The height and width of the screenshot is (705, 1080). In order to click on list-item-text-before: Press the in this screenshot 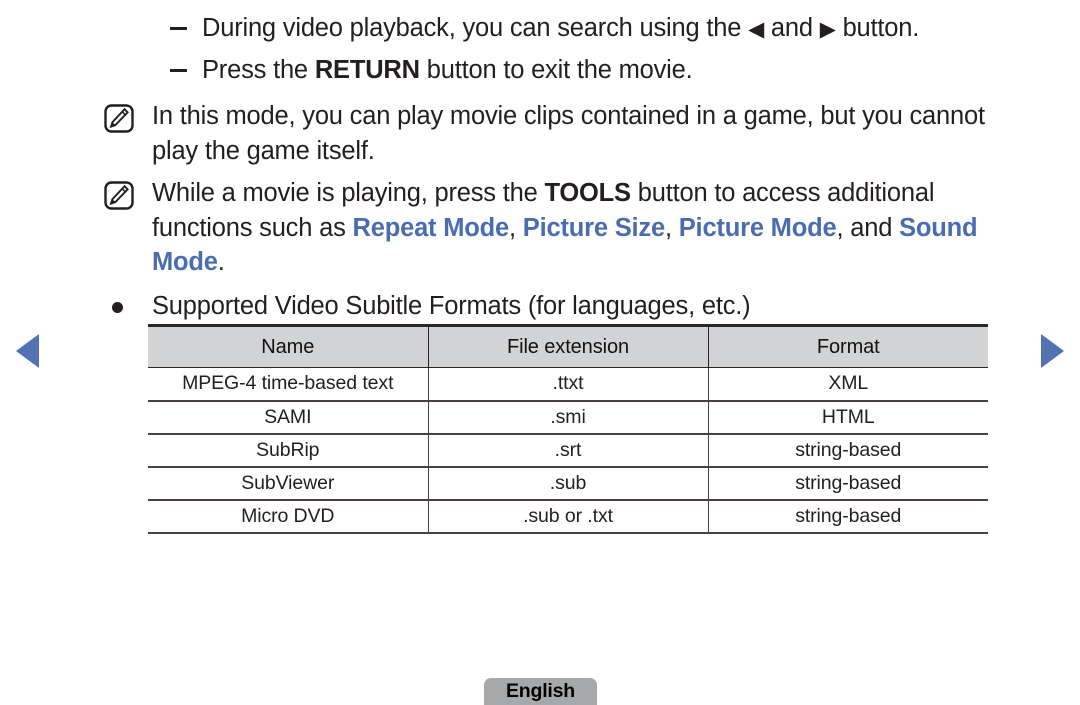, I will do `click(258, 70)`.